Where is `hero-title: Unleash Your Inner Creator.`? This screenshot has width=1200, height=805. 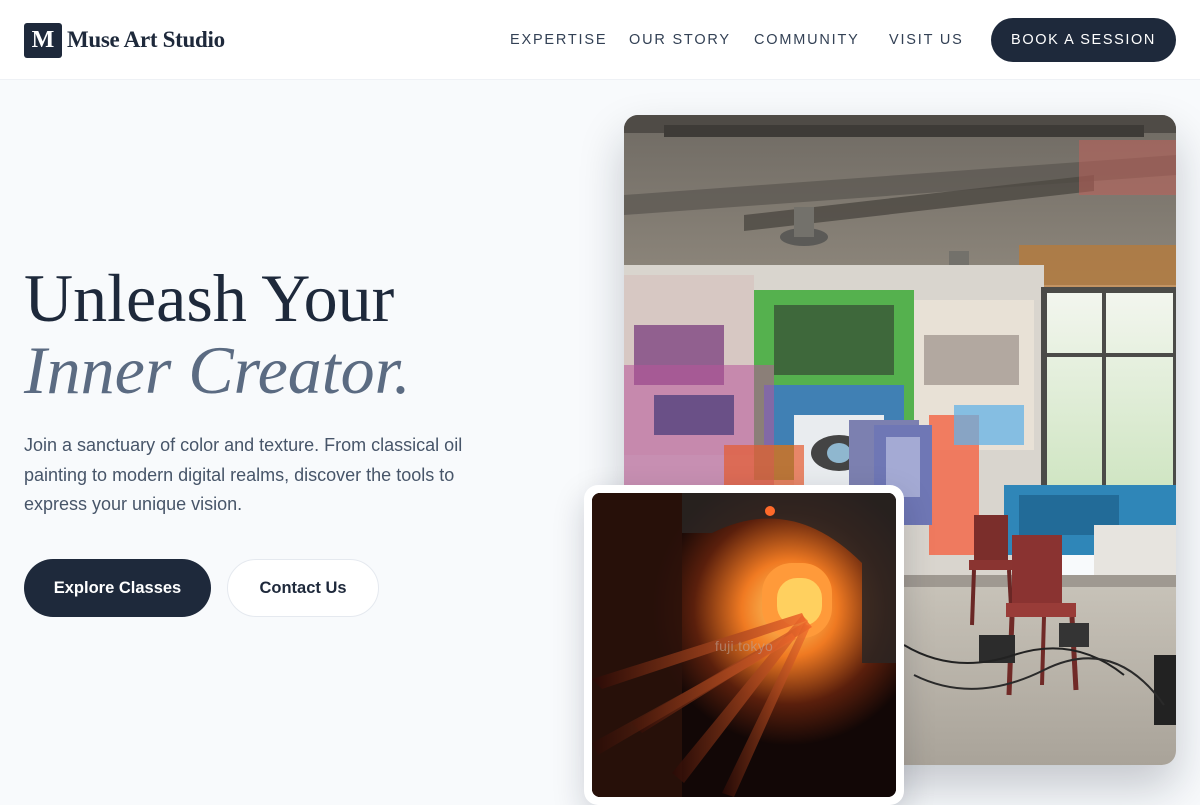
hero-title: Unleash Your Inner Creator. is located at coordinates (217, 334).